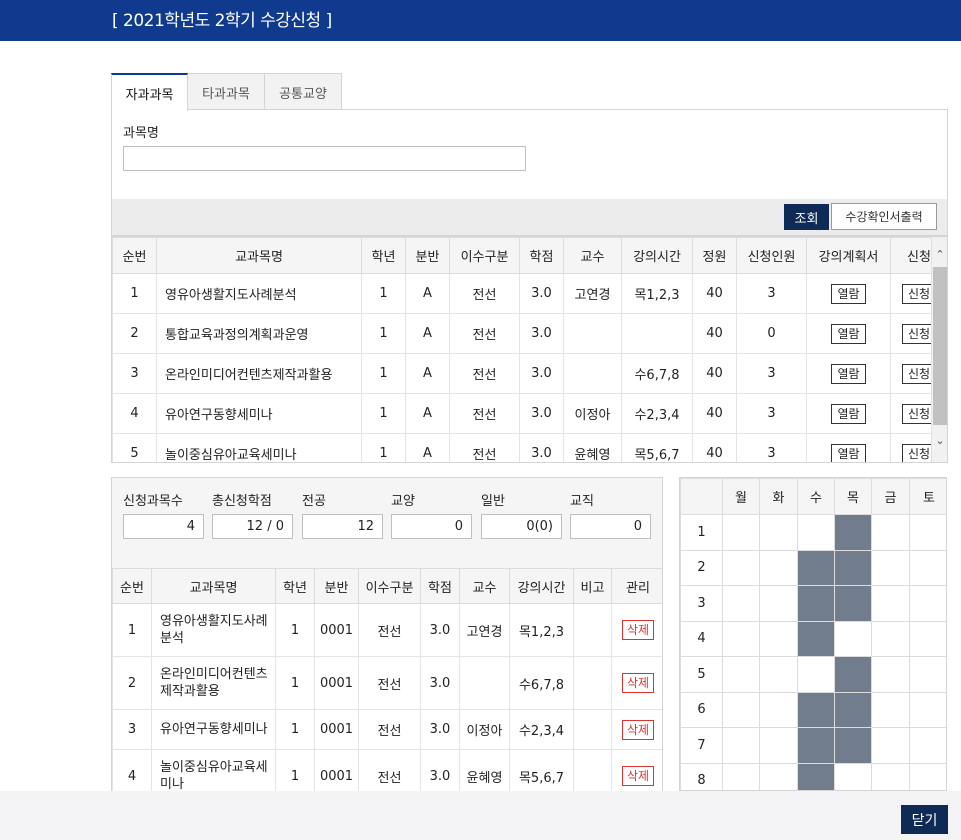 The image size is (961, 840). Describe the element at coordinates (884, 216) in the screenshot. I see `print-confirmation-button: 수강확인서출력` at that location.